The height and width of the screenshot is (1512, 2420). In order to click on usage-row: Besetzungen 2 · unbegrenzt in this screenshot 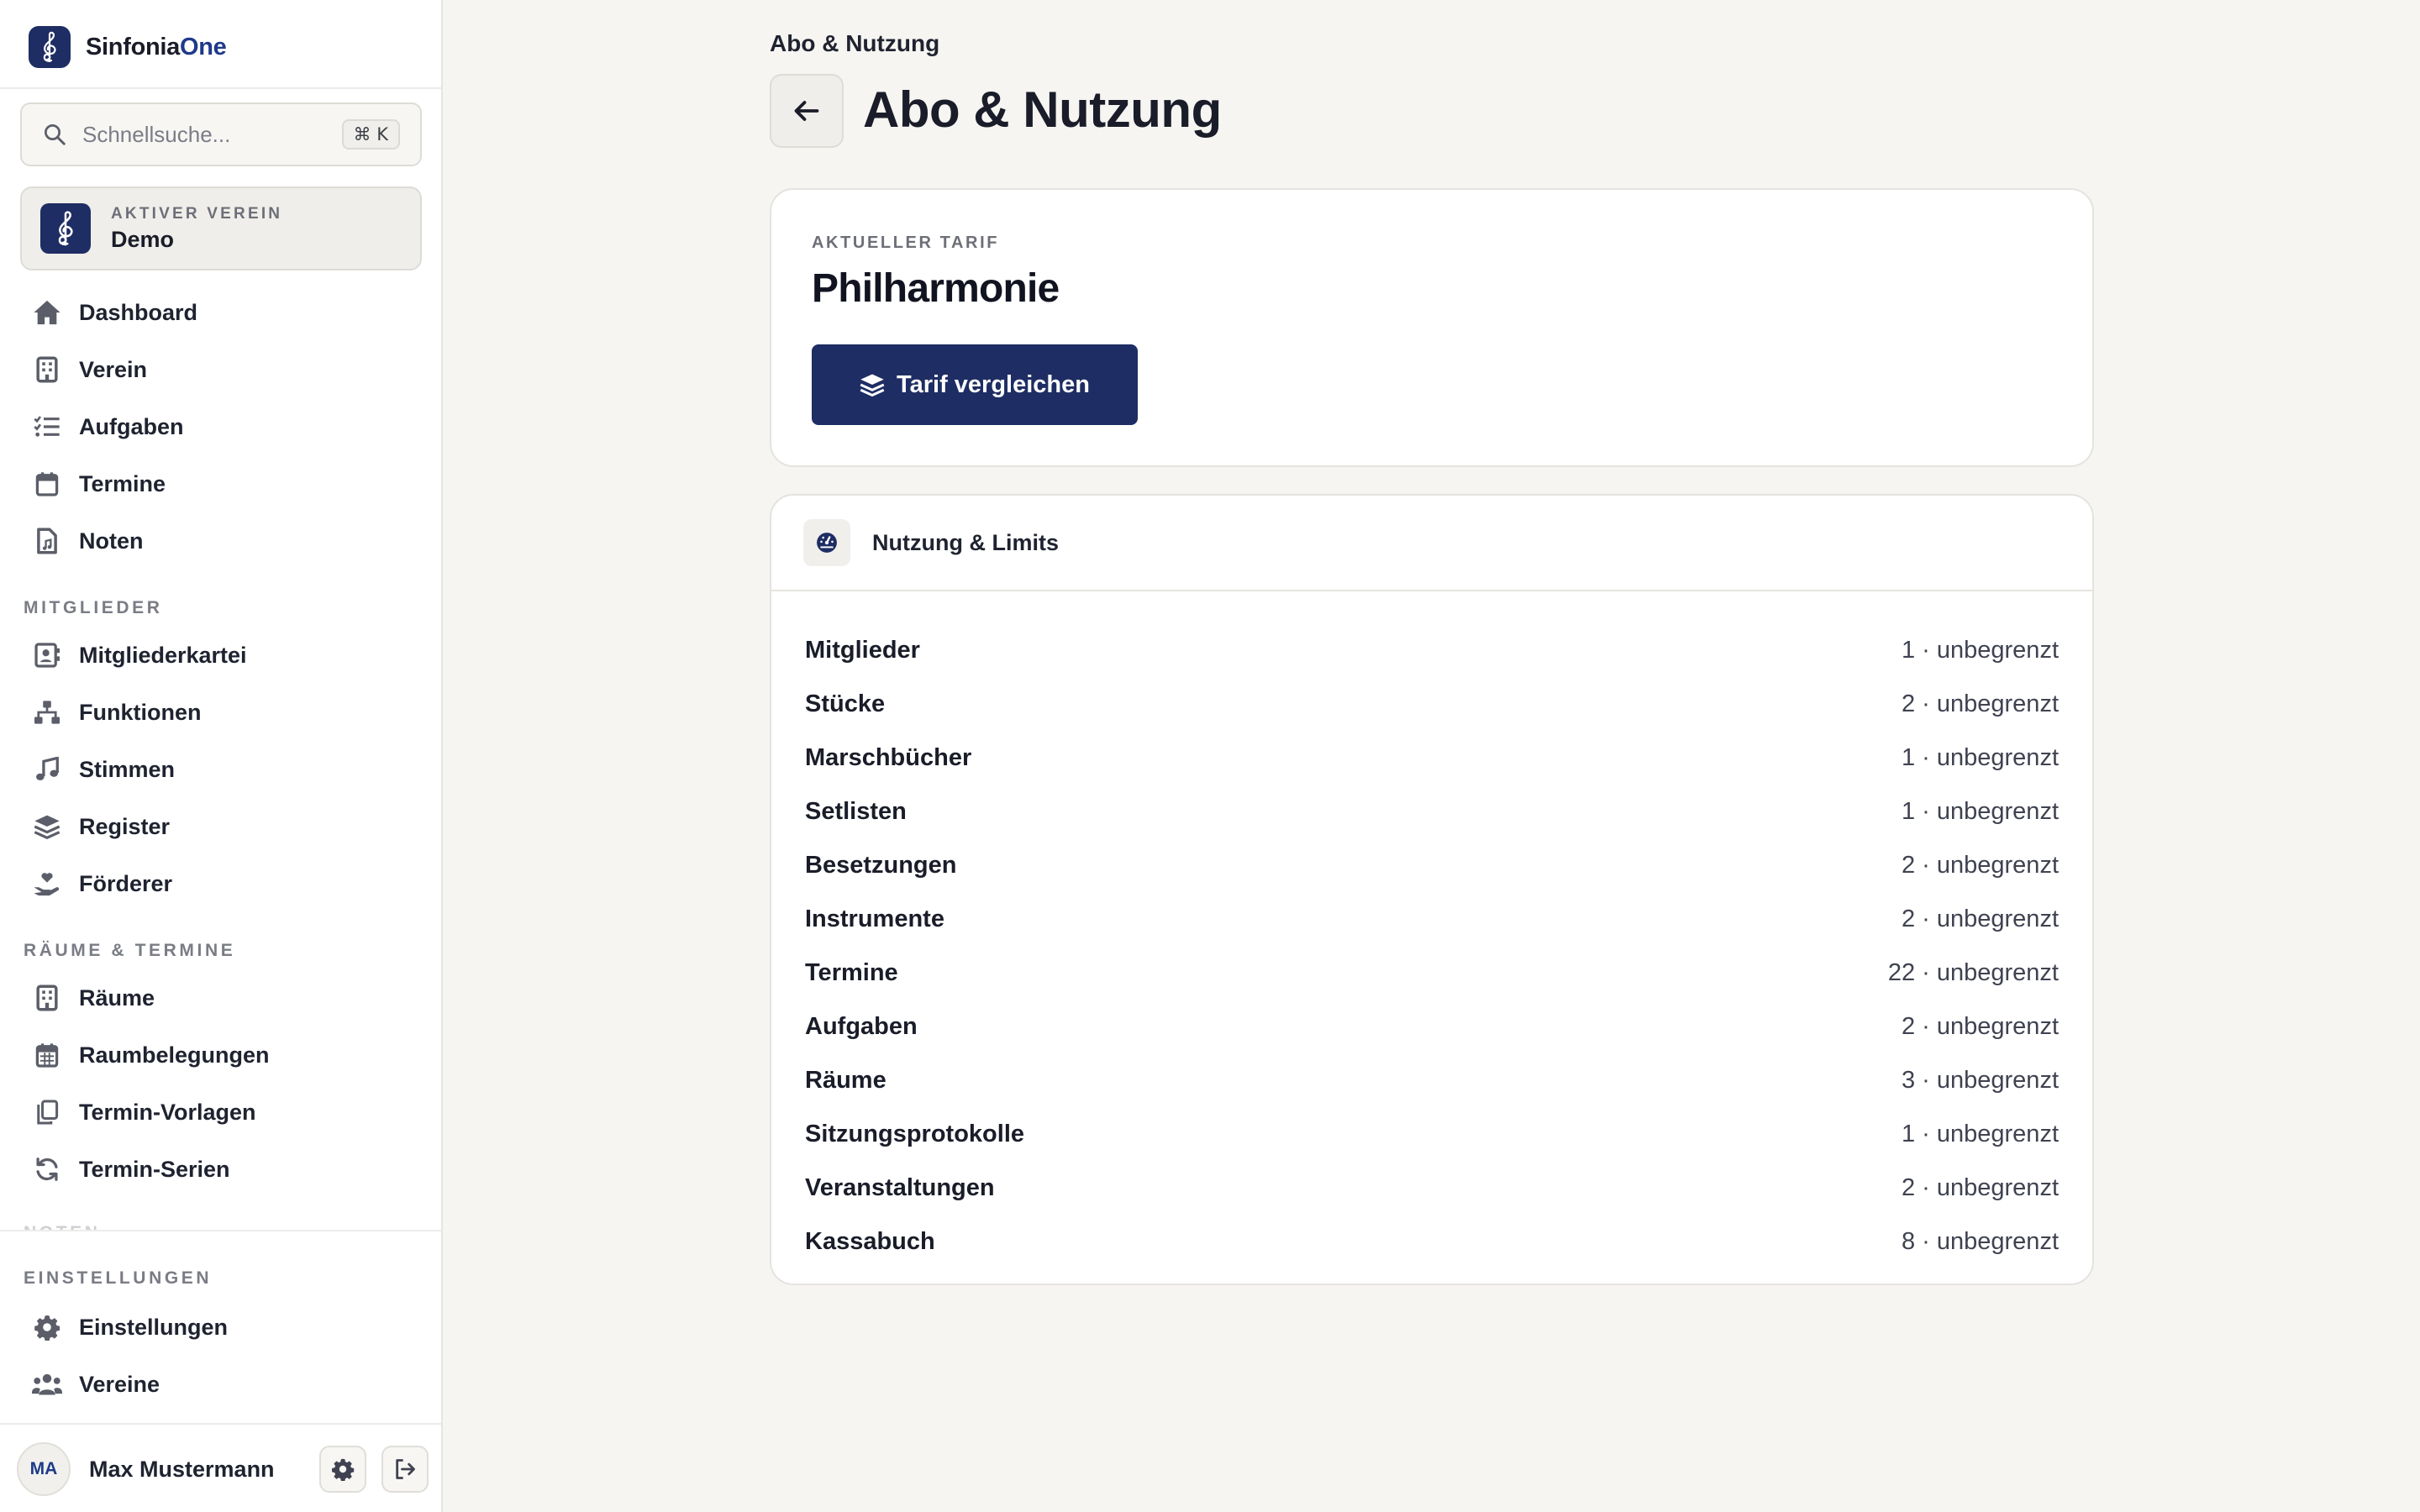, I will do `click(1432, 865)`.